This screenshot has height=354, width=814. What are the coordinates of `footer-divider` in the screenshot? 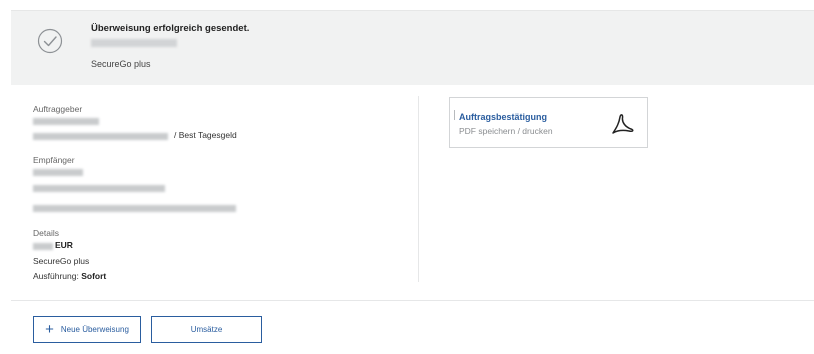 It's located at (412, 300).